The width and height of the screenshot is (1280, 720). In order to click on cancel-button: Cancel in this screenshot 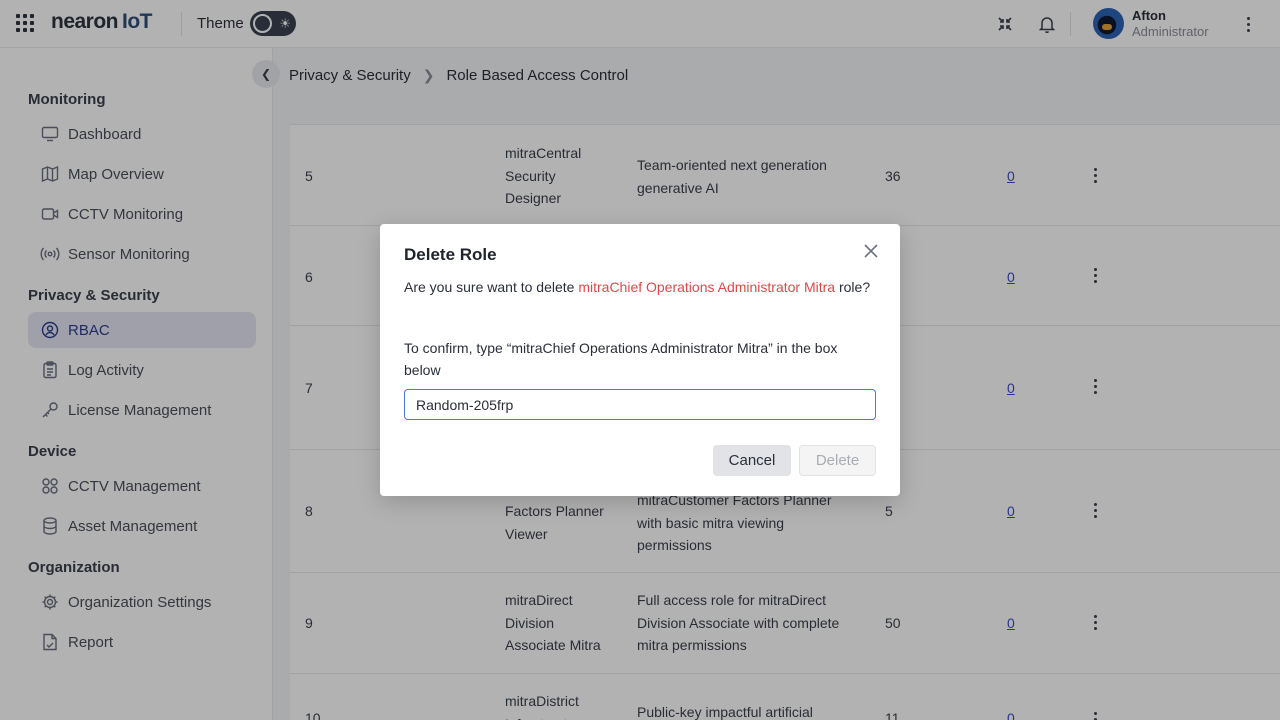, I will do `click(752, 460)`.